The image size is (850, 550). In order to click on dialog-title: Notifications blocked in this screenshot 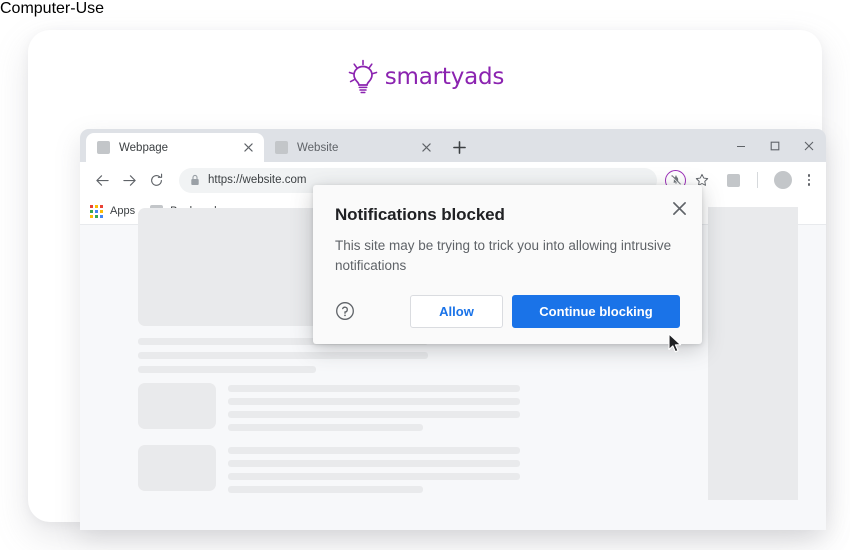, I will do `click(420, 214)`.